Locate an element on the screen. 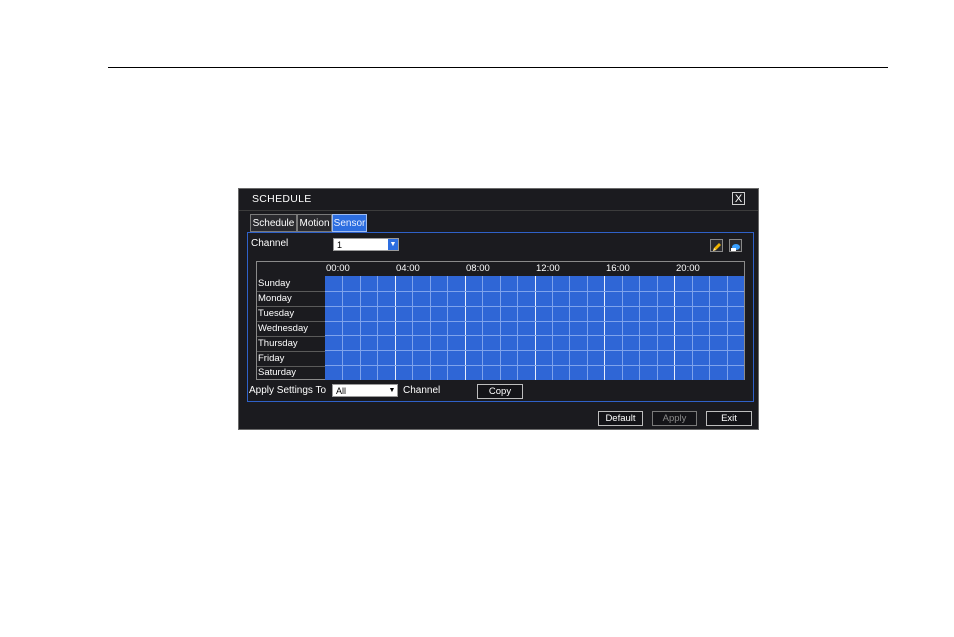 The width and height of the screenshot is (954, 637). pencil-icon is located at coordinates (717, 247).